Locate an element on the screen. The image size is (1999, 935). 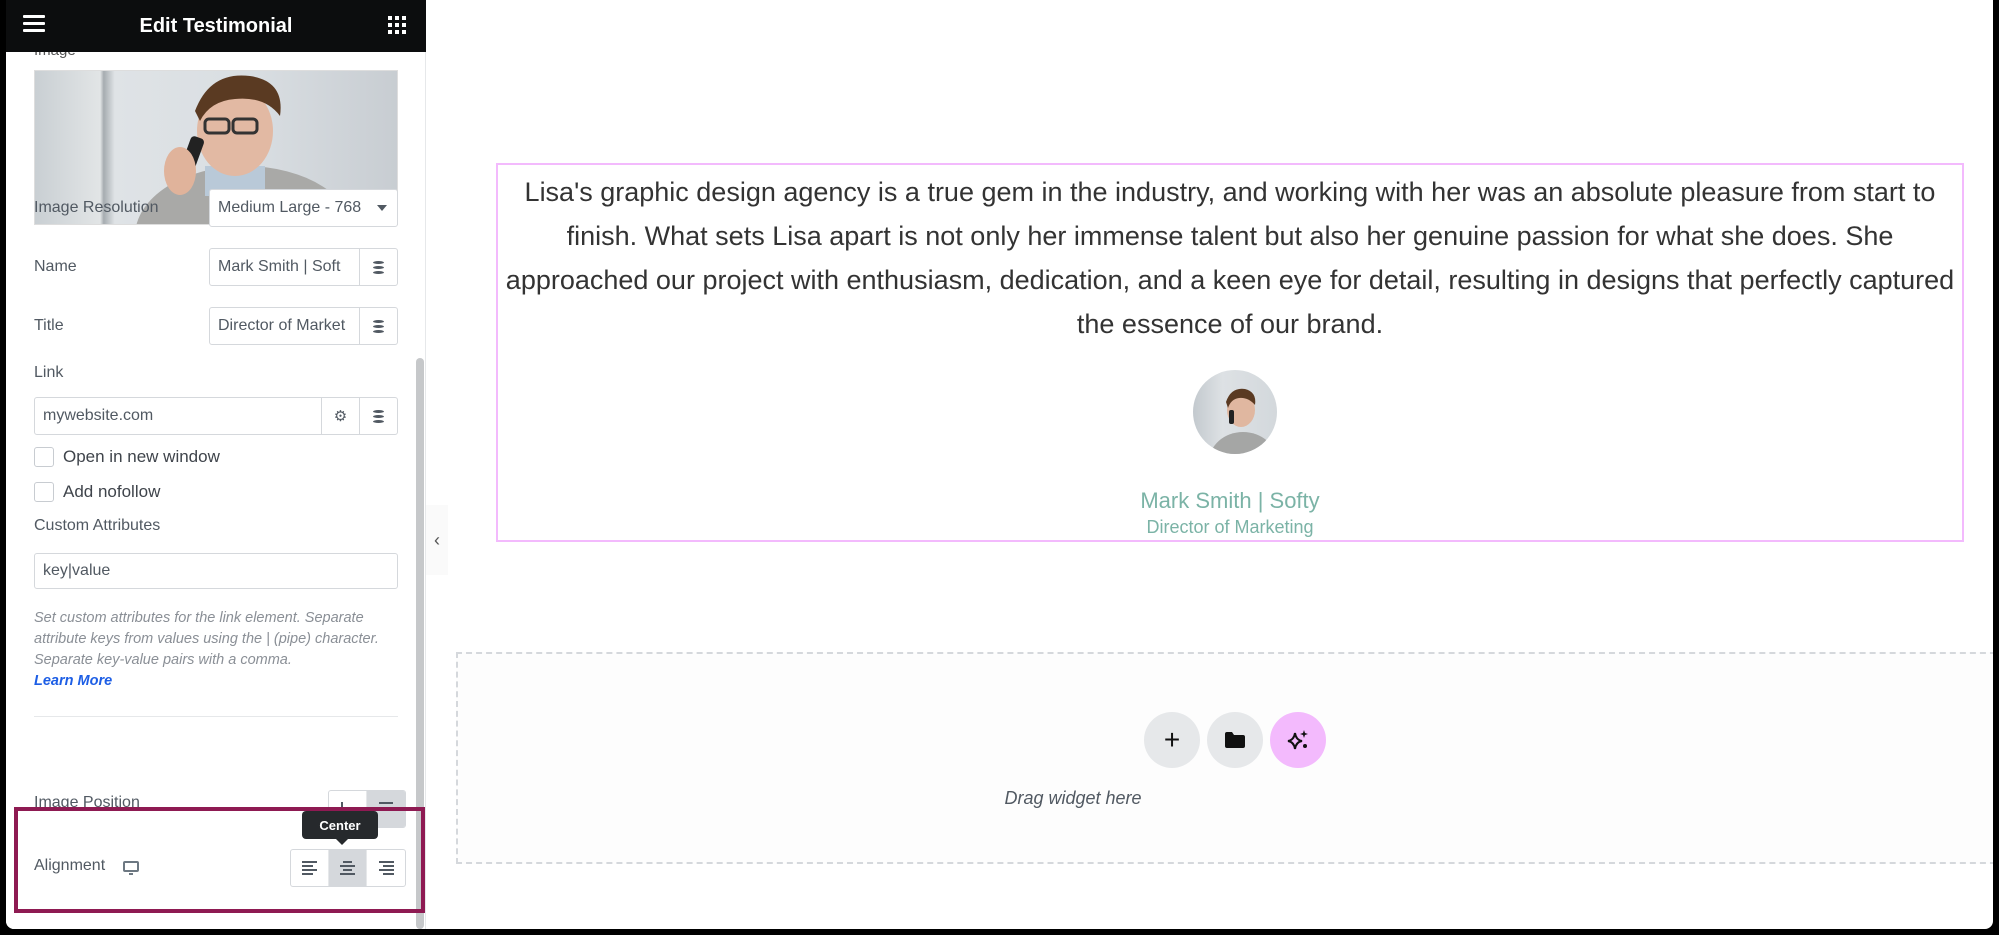
section-divider is located at coordinates (216, 716).